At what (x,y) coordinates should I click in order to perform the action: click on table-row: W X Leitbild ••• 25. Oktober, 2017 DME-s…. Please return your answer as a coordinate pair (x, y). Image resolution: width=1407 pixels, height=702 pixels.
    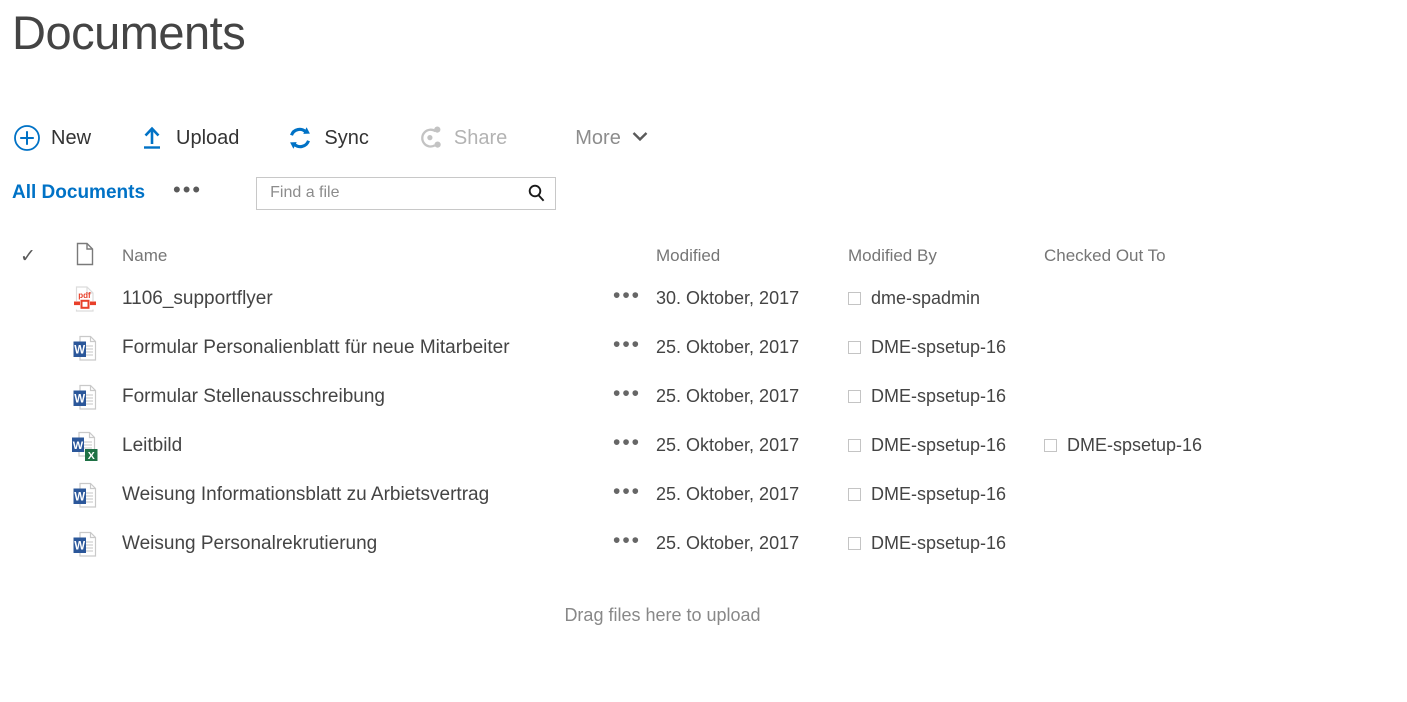
    Looking at the image, I should click on (703, 445).